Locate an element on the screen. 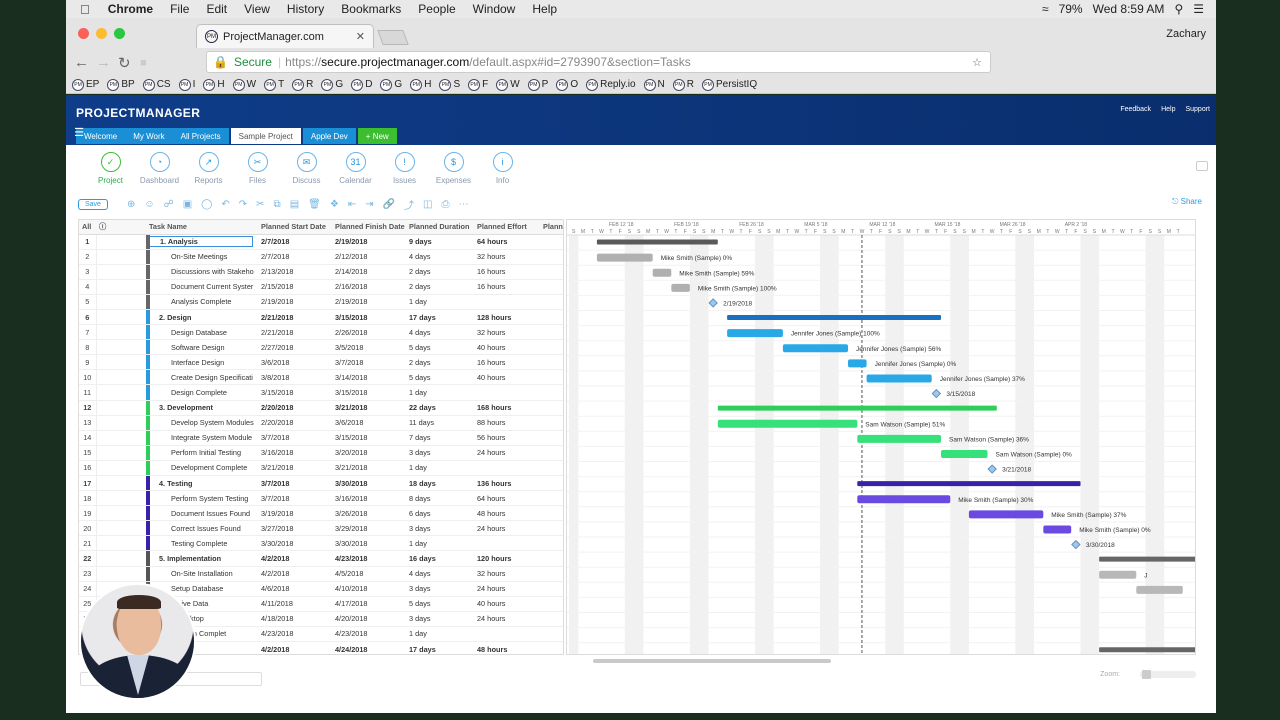 The width and height of the screenshot is (1280, 720). bookmark-item: PM G is located at coordinates (391, 84).